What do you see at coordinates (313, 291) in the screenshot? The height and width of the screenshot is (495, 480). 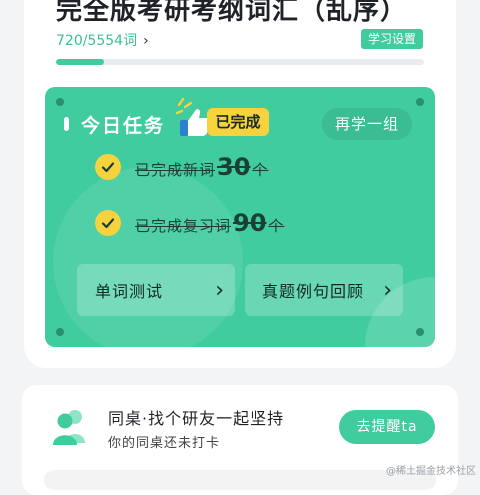 I see `exam-sentence-review-label: 真题例句回顾` at bounding box center [313, 291].